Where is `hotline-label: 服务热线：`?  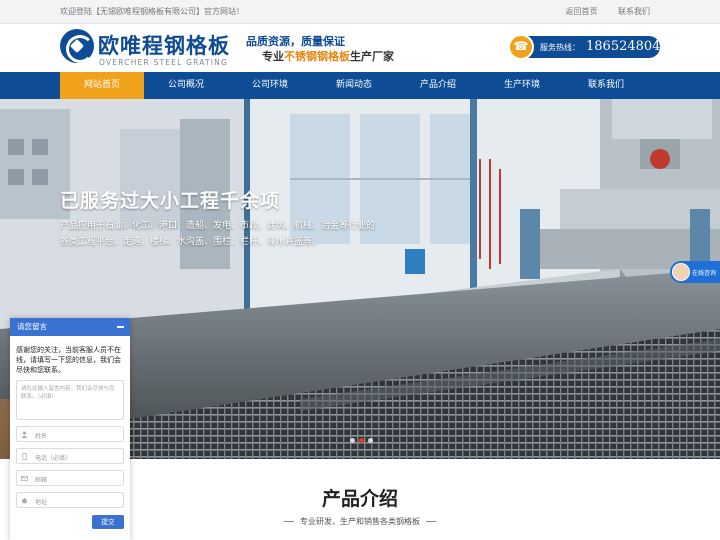
hotline-label: 服务热线： is located at coordinates (560, 47).